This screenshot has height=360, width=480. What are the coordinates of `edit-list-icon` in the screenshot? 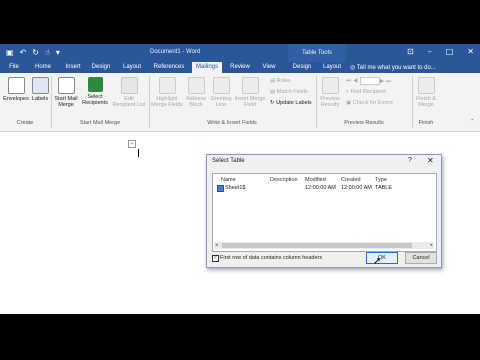 It's located at (129, 85).